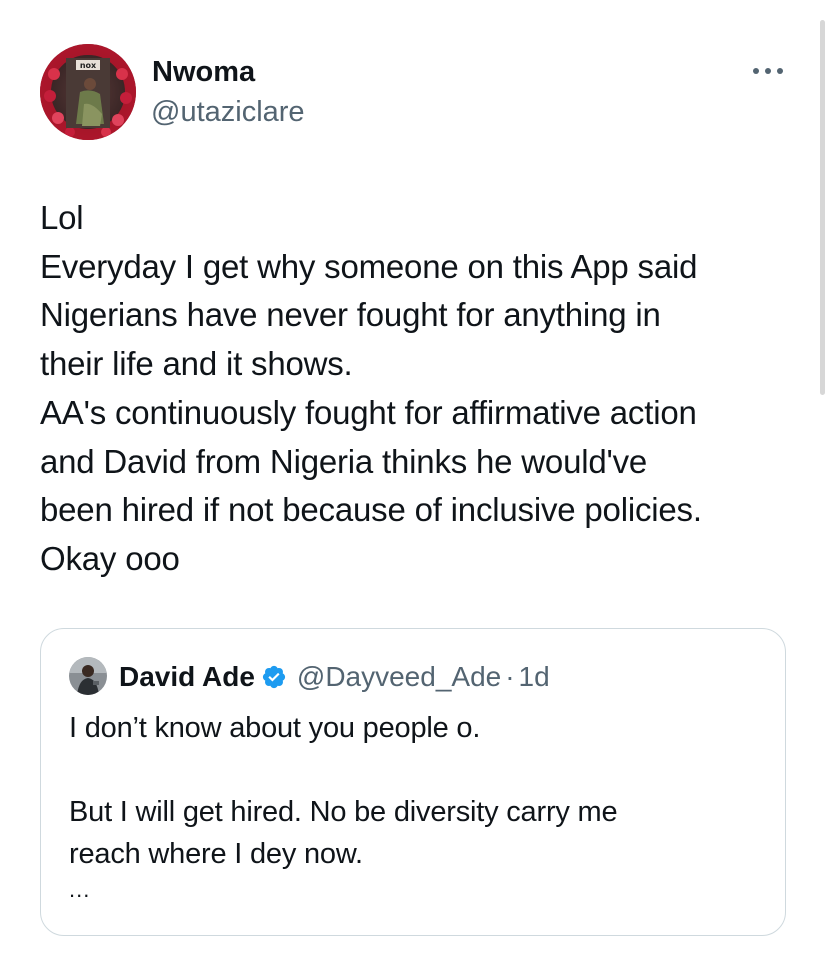 This screenshot has height=970, width=828. What do you see at coordinates (228, 112) in the screenshot?
I see `author-handle: @utaziclare` at bounding box center [228, 112].